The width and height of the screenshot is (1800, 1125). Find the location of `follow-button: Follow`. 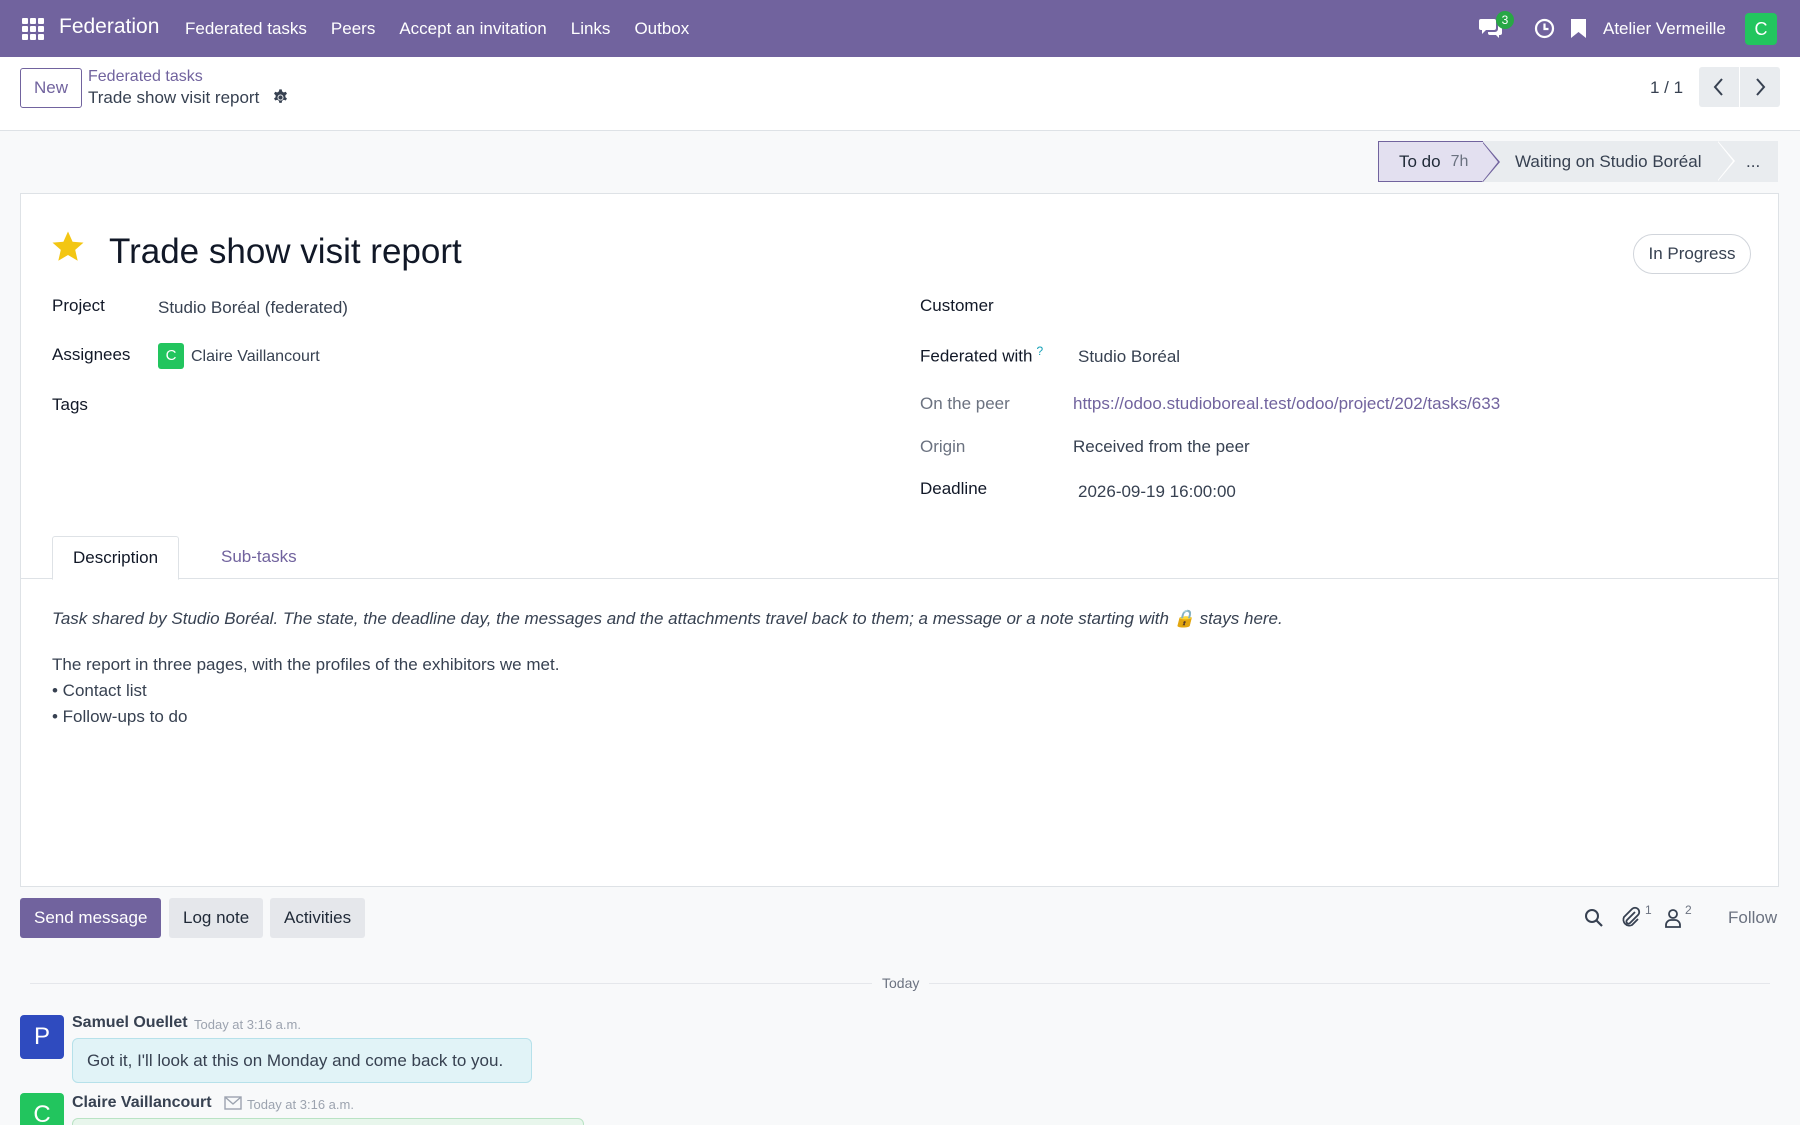

follow-button: Follow is located at coordinates (1752, 918).